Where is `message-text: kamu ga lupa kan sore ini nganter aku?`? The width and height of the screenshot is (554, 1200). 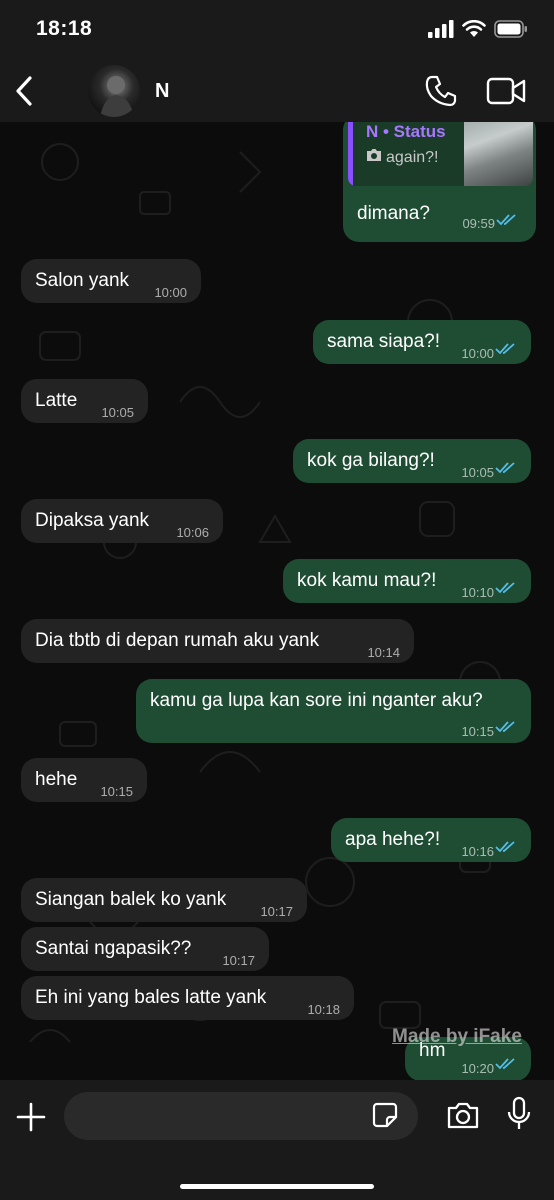
message-text: kamu ga lupa kan sore ini nganter aku? is located at coordinates (316, 700).